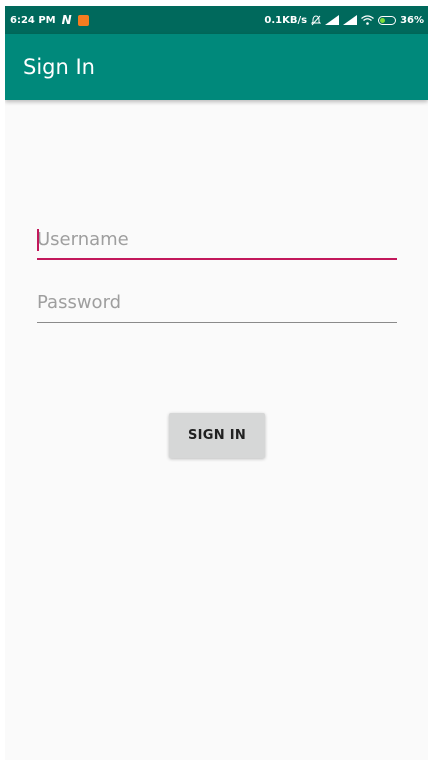 The height and width of the screenshot is (760, 428). I want to click on network-speed: 0.1KB/s, so click(286, 20).